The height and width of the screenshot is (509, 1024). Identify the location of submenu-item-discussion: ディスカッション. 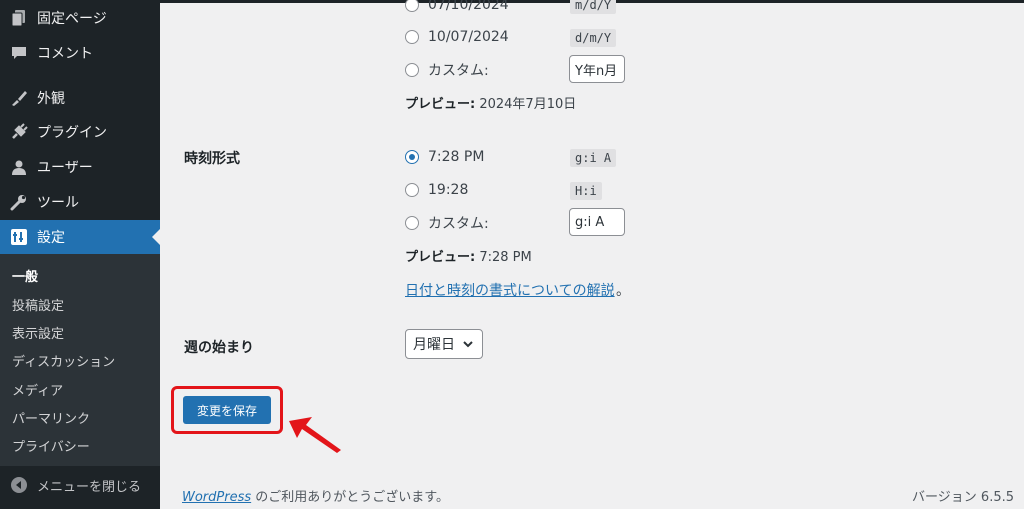
(63, 360).